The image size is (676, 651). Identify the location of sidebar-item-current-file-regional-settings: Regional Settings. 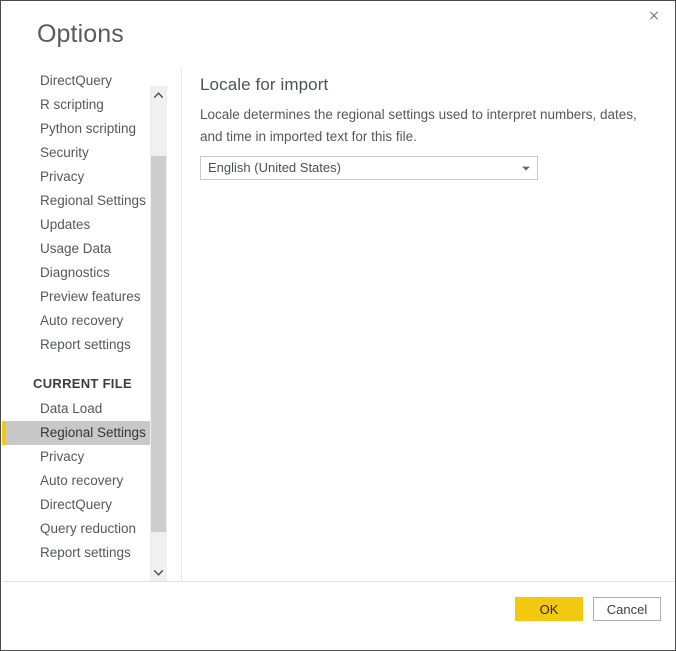
(76, 433).